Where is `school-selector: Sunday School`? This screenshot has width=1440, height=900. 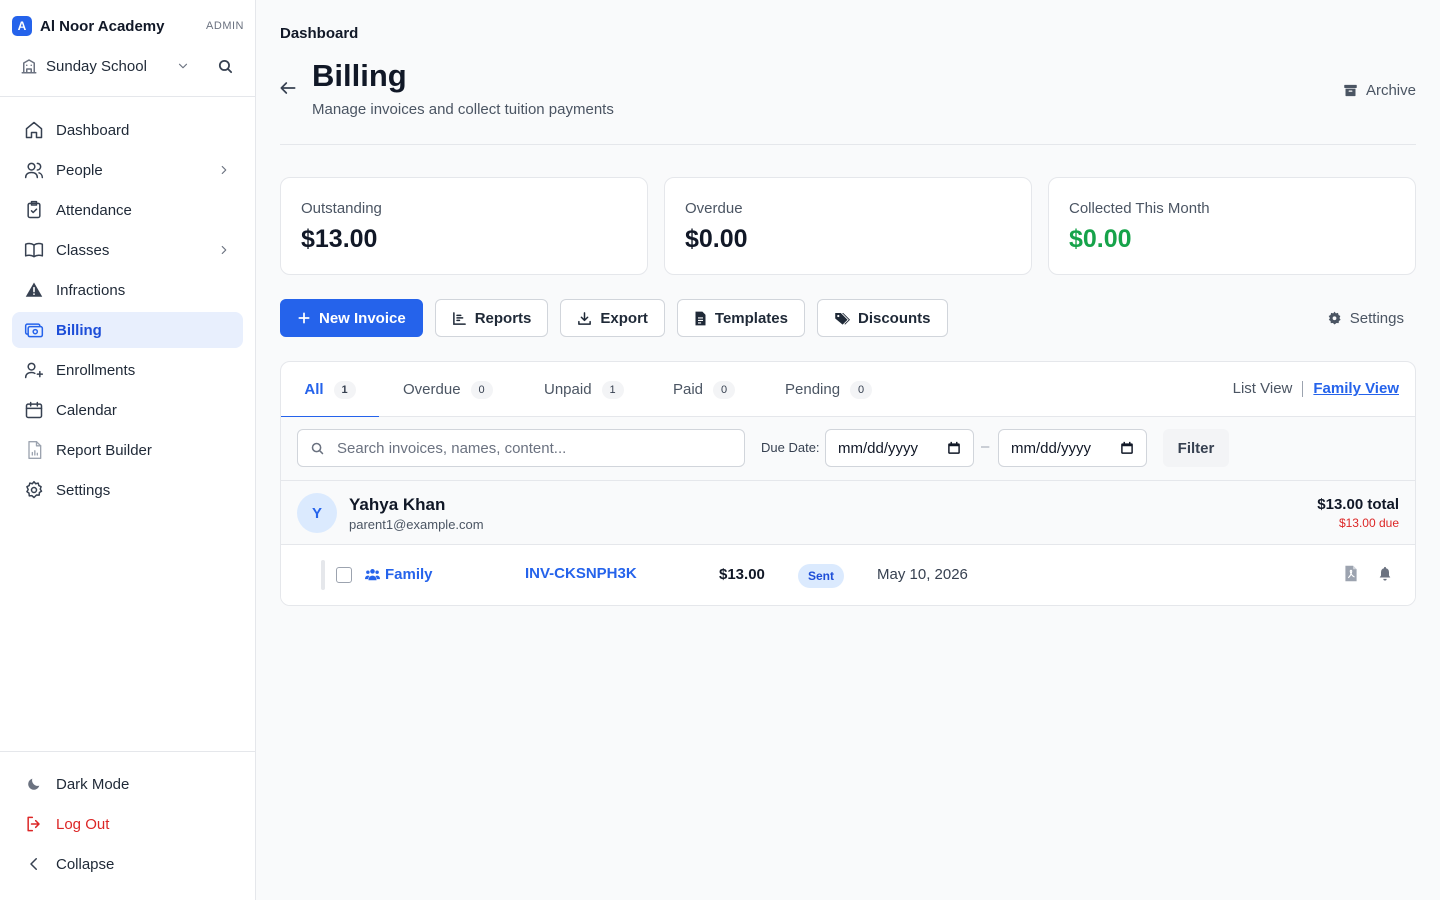
school-selector: Sunday School is located at coordinates (105, 66).